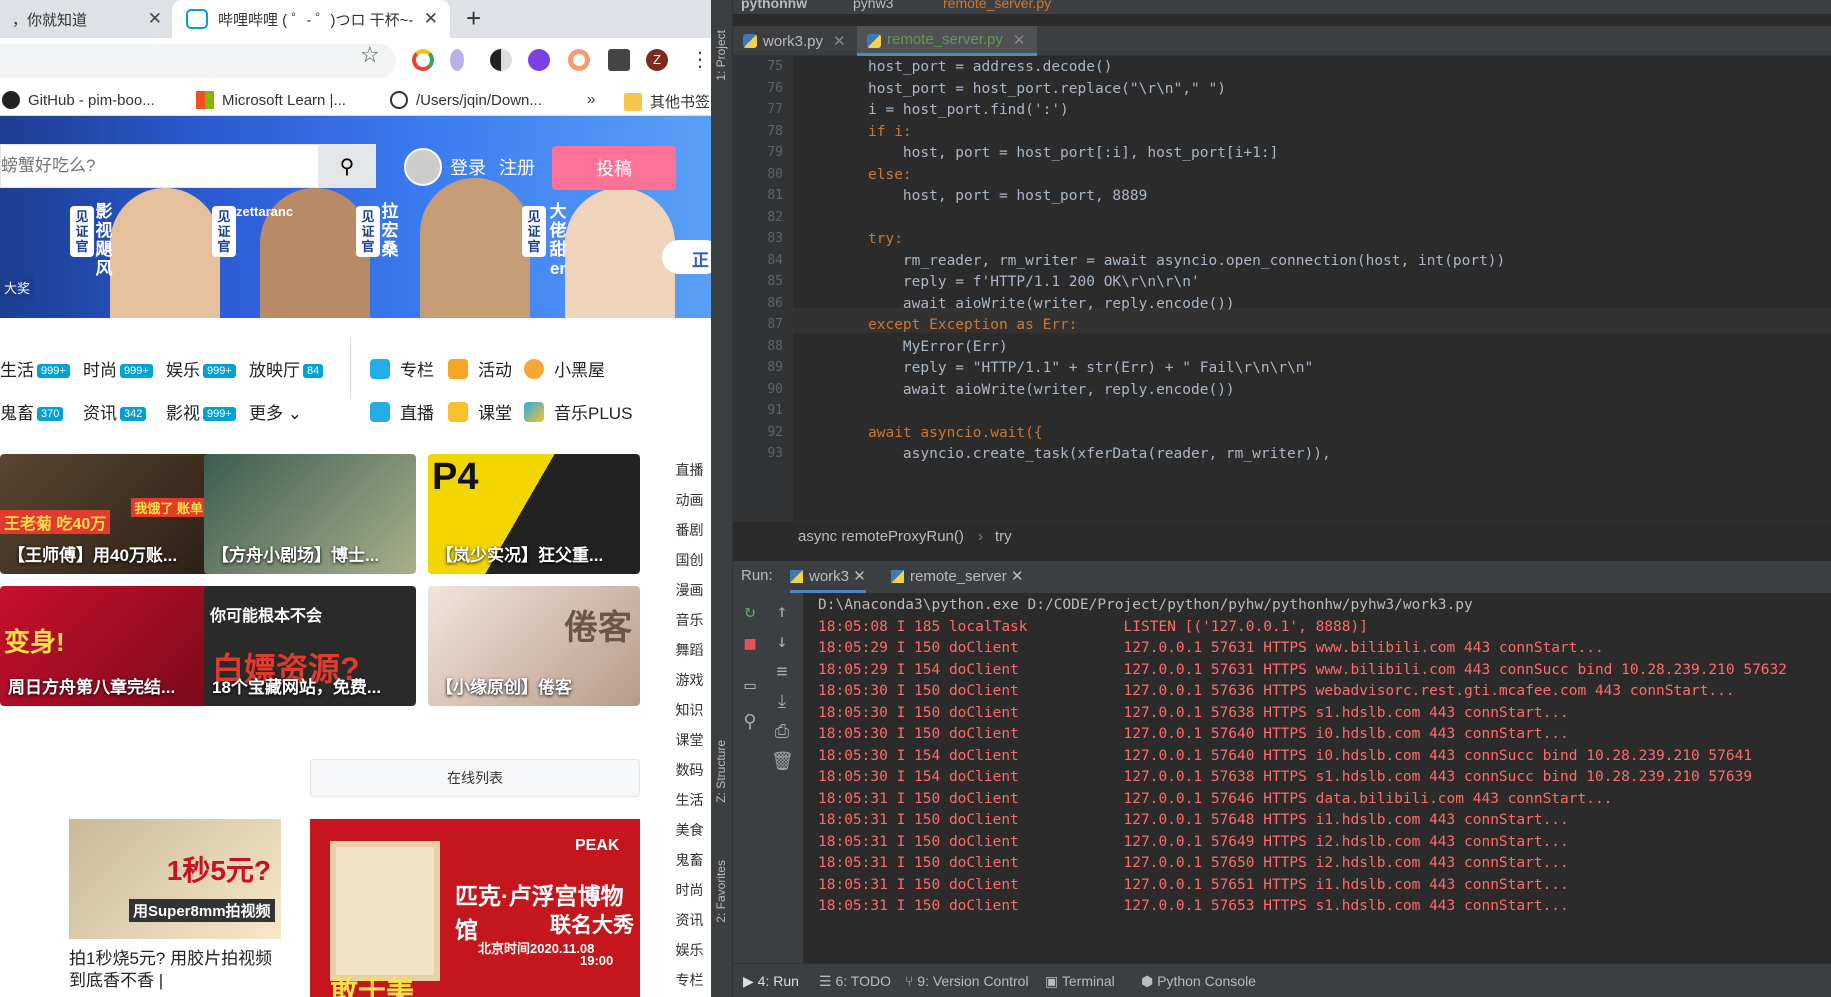 Image resolution: width=1831 pixels, height=997 pixels. What do you see at coordinates (689, 805) in the screenshot?
I see `rnav-item: 生活` at bounding box center [689, 805].